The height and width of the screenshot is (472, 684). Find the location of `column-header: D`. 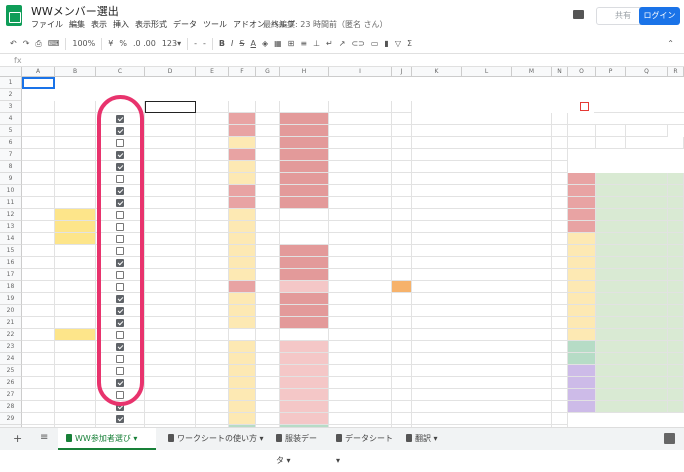

column-header: D is located at coordinates (170, 72).